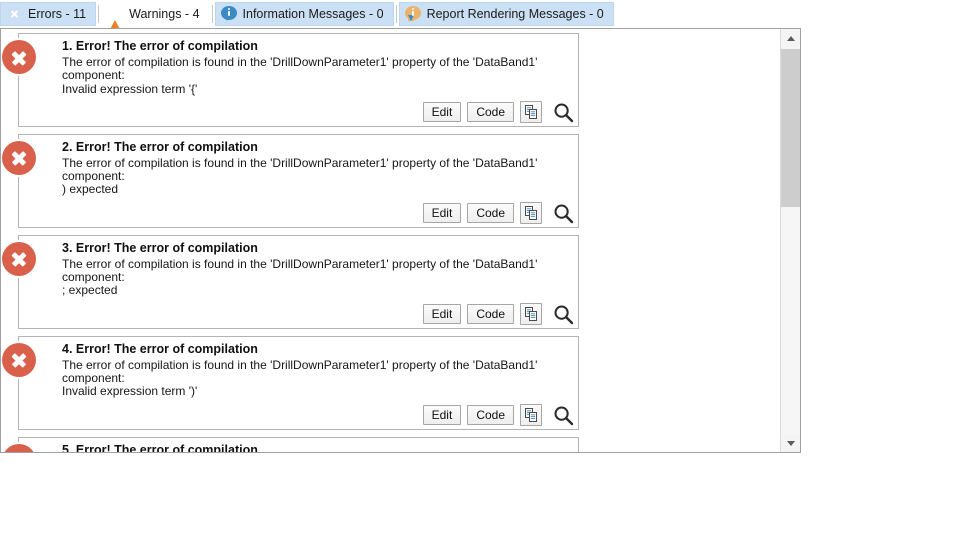 This screenshot has width=960, height=540. I want to click on info-bubble-icon, so click(229, 14).